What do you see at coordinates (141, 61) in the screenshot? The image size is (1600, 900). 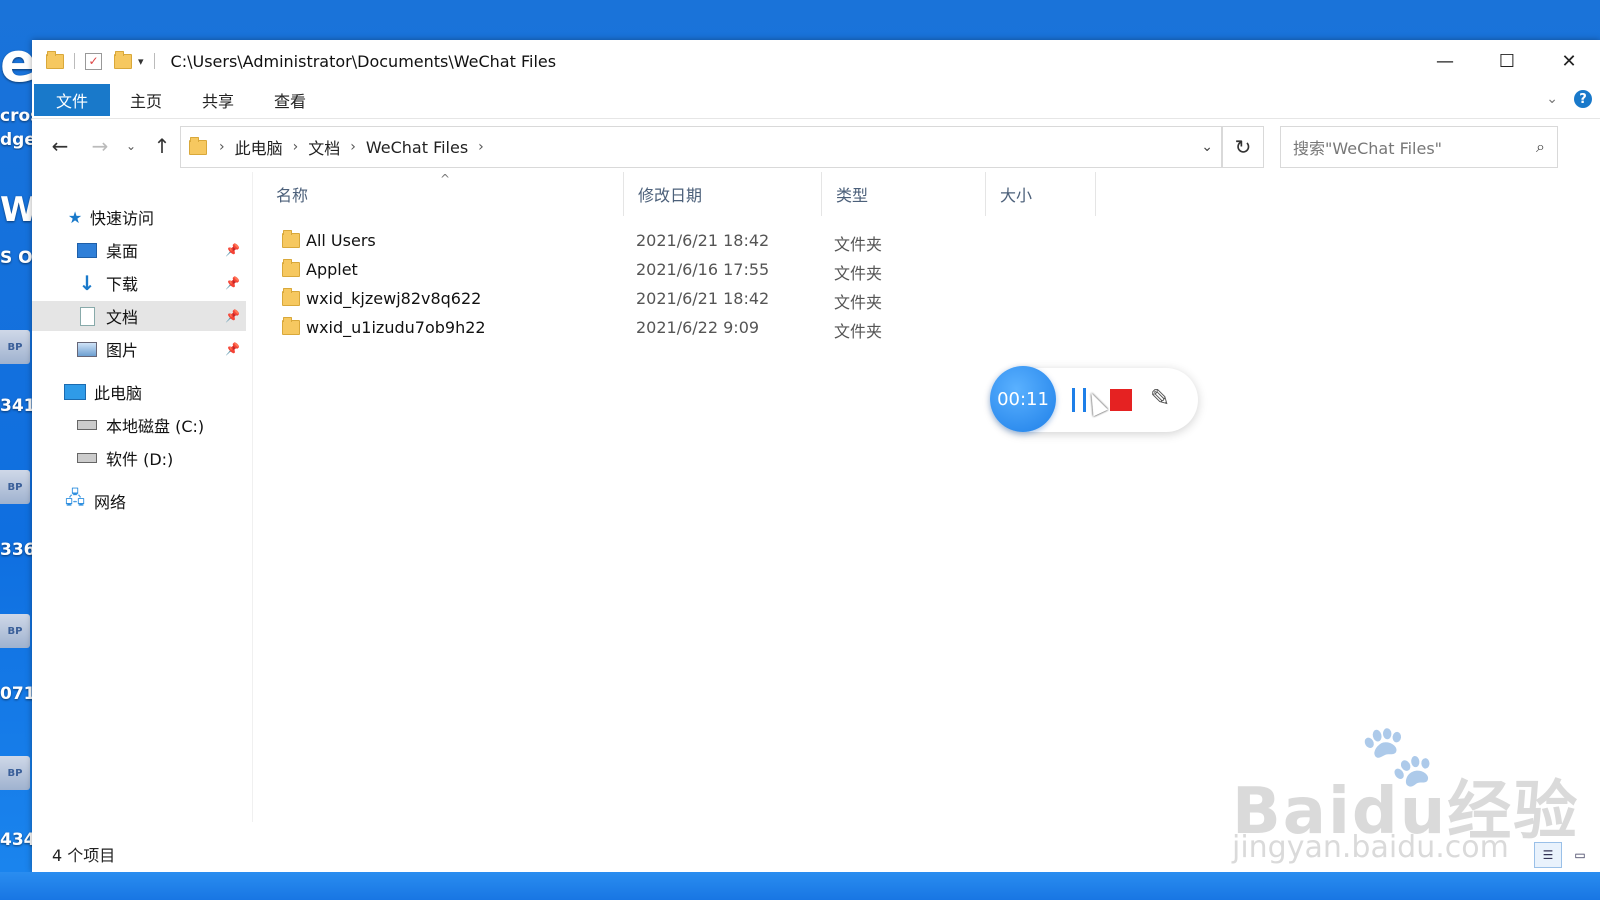 I see `customize-toolbar-chevron-icon: ▾` at bounding box center [141, 61].